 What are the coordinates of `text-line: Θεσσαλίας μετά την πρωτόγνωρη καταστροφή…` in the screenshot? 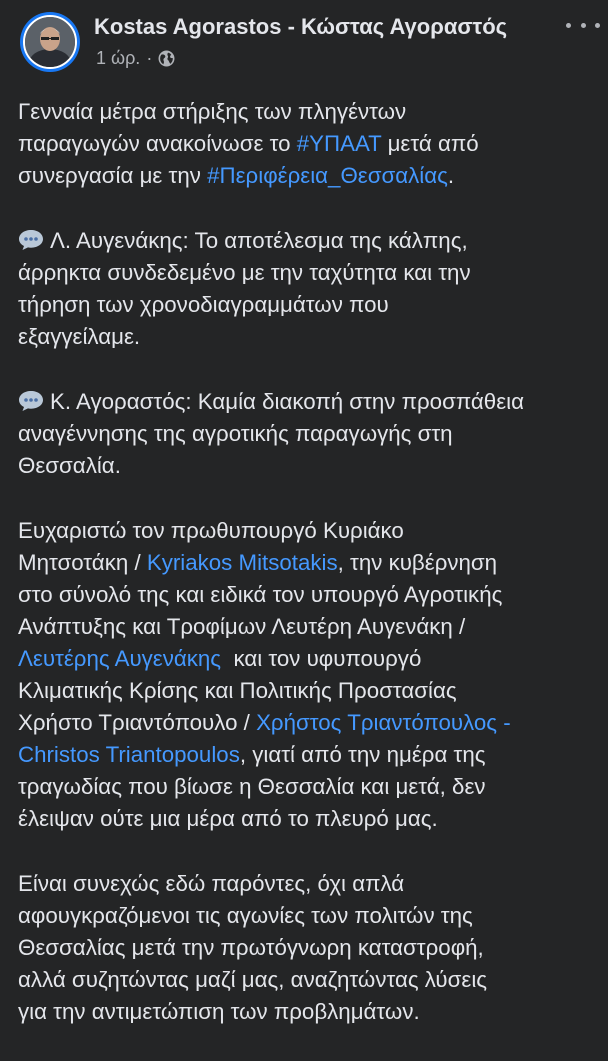 It's located at (251, 947).